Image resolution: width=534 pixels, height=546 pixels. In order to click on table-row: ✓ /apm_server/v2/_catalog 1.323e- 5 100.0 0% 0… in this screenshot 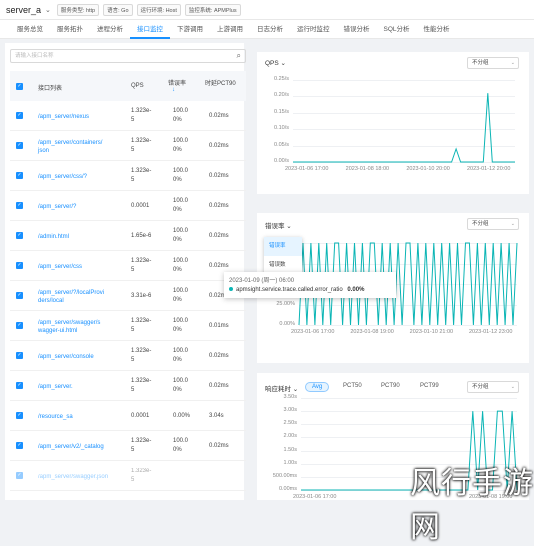, I will do `click(128, 446)`.